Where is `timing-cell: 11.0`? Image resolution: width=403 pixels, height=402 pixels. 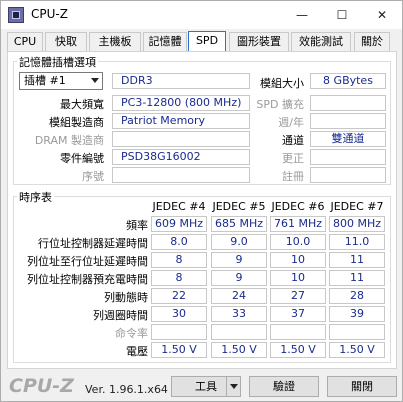 timing-cell: 11.0 is located at coordinates (357, 242).